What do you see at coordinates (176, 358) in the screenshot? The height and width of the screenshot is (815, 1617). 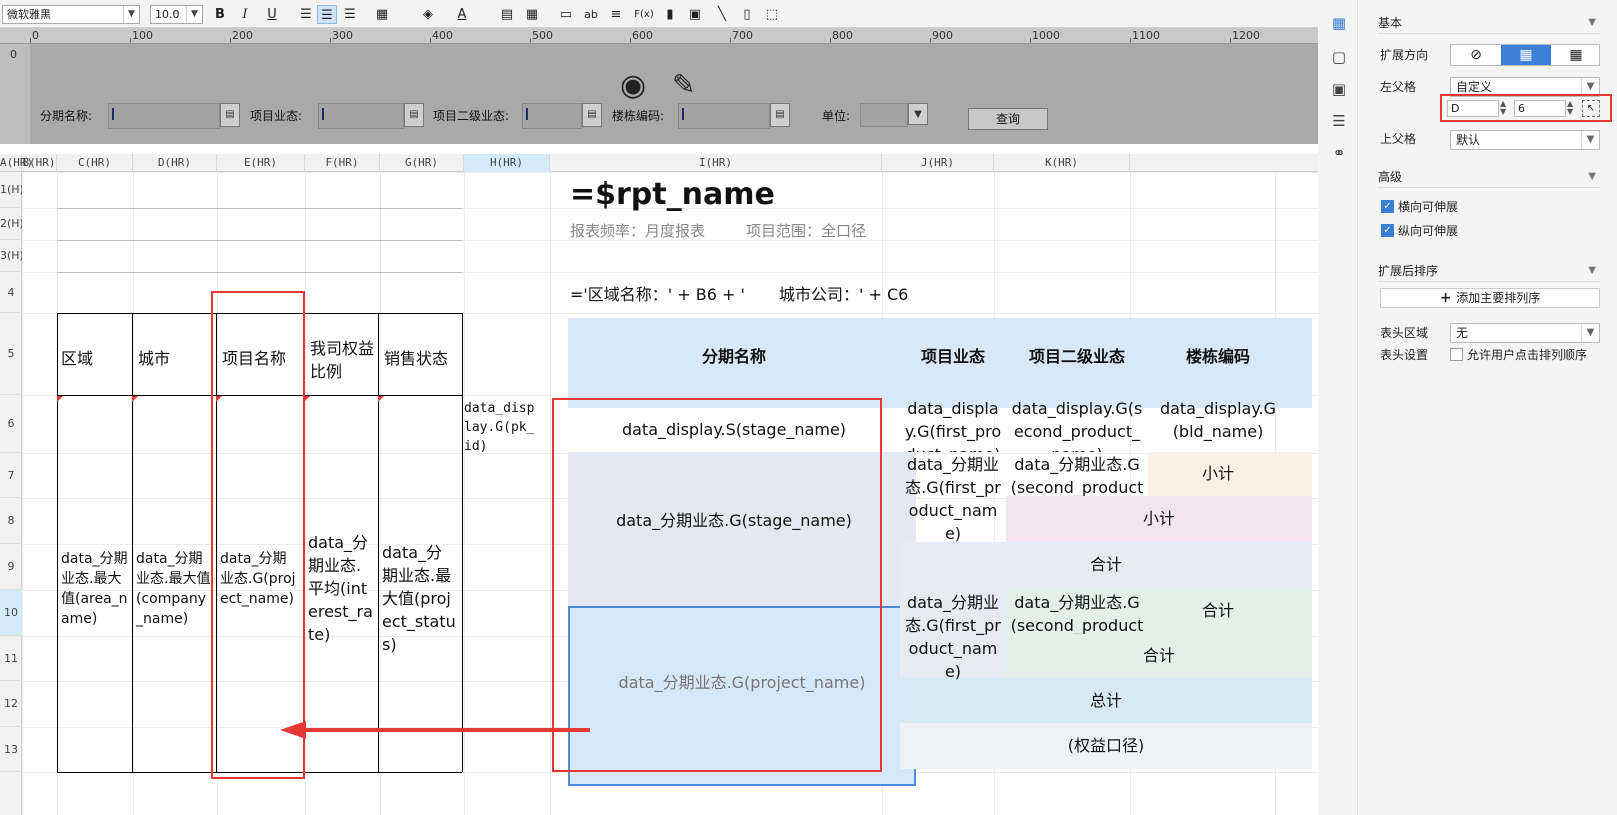 I see `header-city: 城市` at bounding box center [176, 358].